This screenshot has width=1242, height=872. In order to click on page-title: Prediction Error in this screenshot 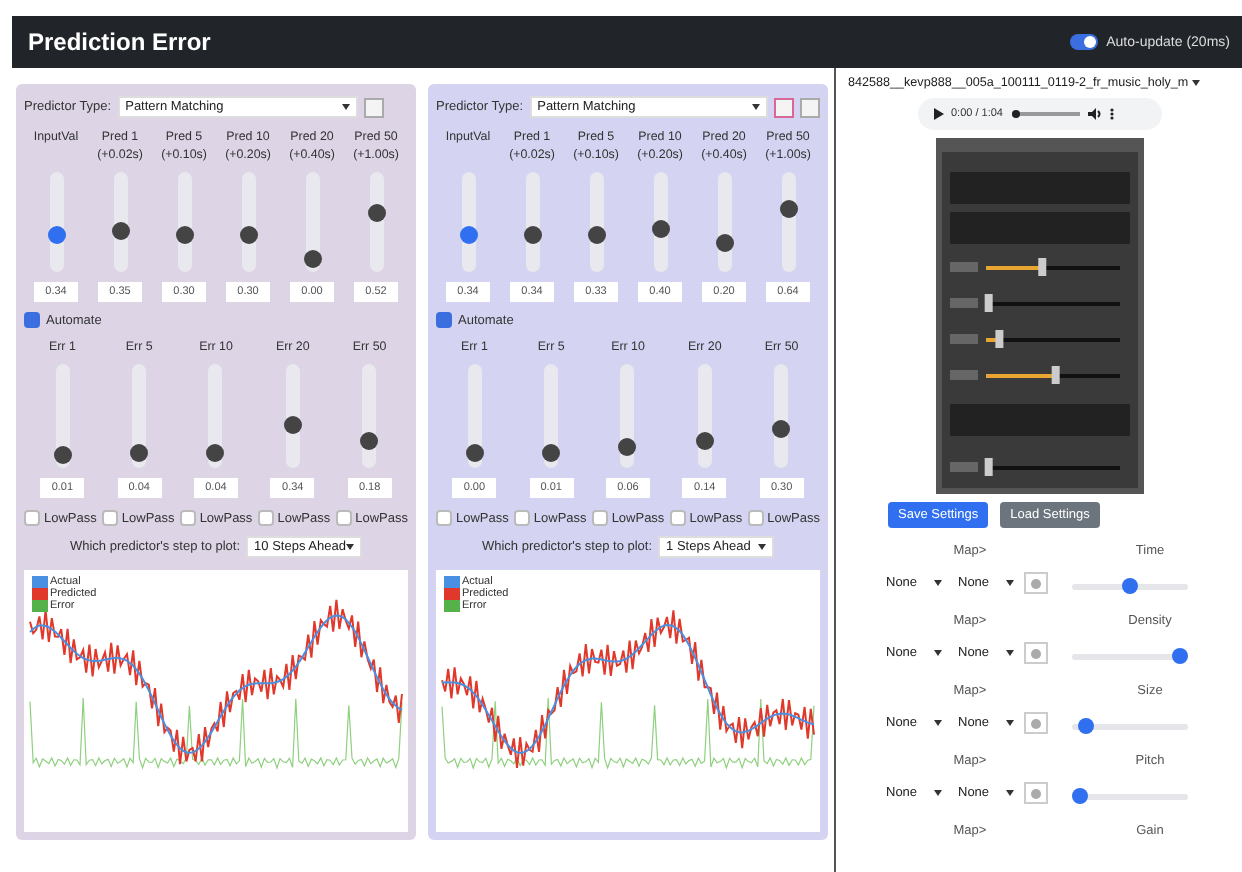, I will do `click(119, 42)`.